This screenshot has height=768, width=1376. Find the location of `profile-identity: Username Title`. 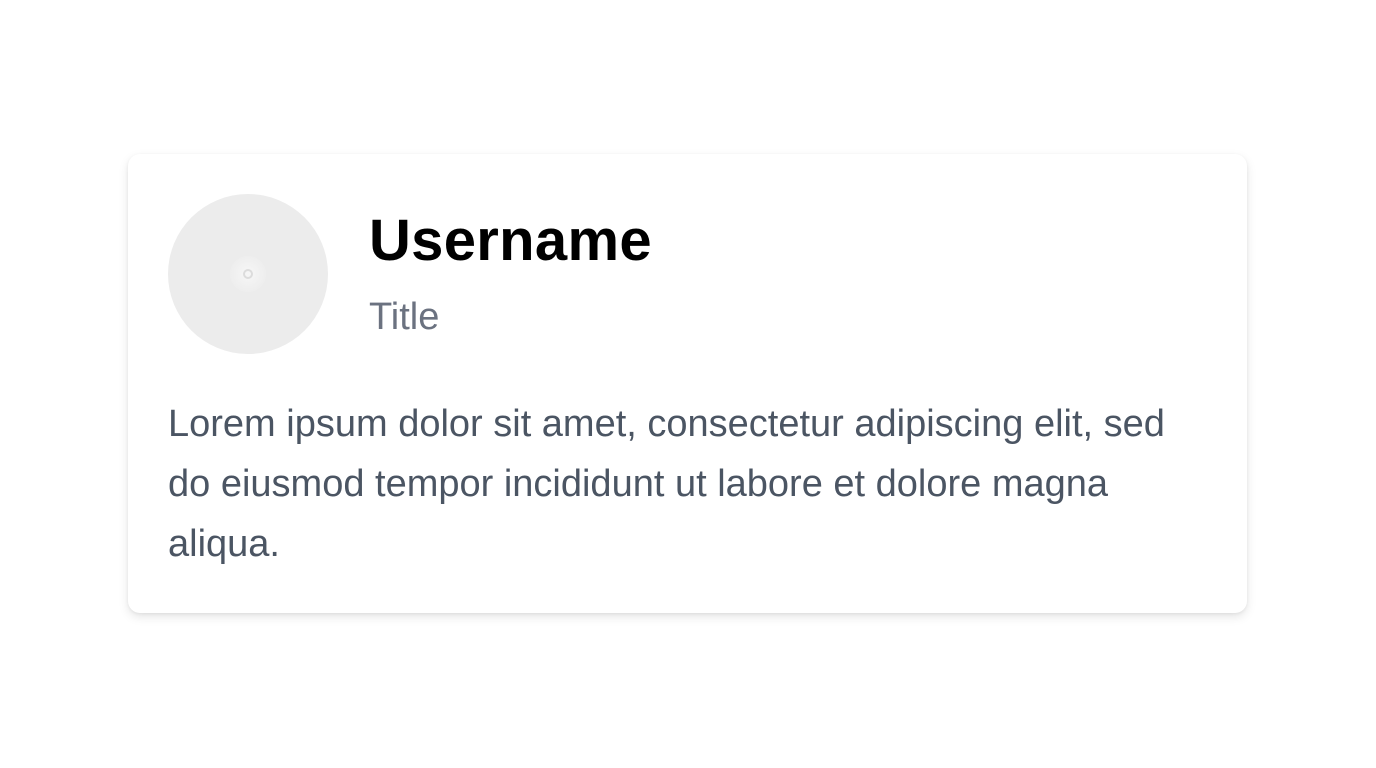

profile-identity: Username Title is located at coordinates (510, 267).